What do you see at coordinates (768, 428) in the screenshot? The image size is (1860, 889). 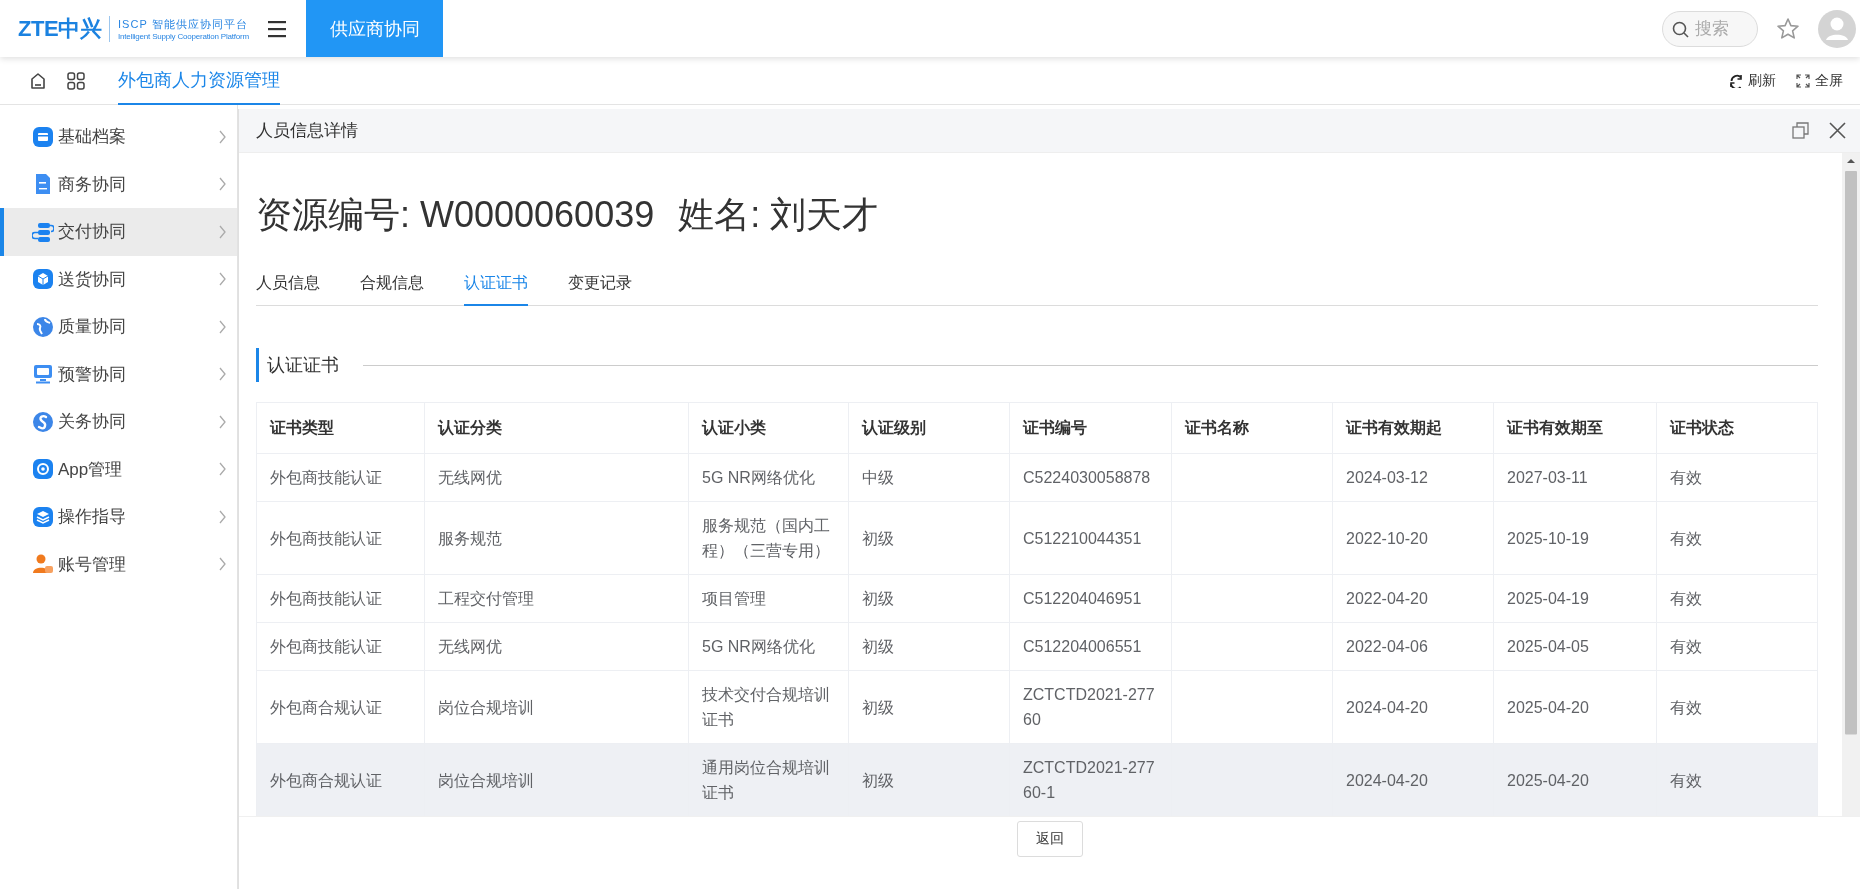 I see `column-header: 认证小类` at bounding box center [768, 428].